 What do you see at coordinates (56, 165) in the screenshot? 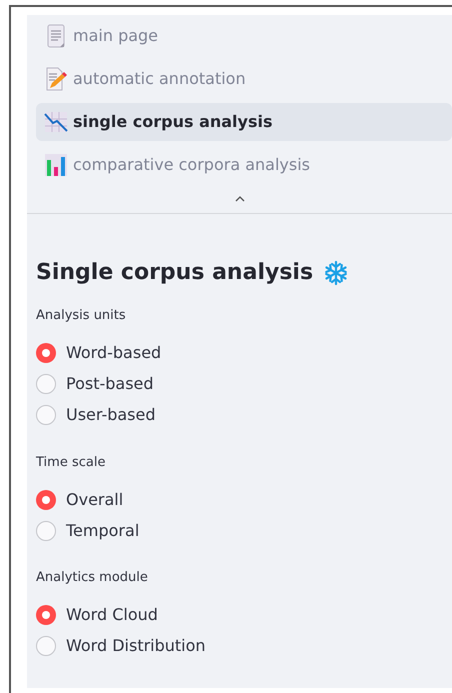
I see `bar-chart-icon` at bounding box center [56, 165].